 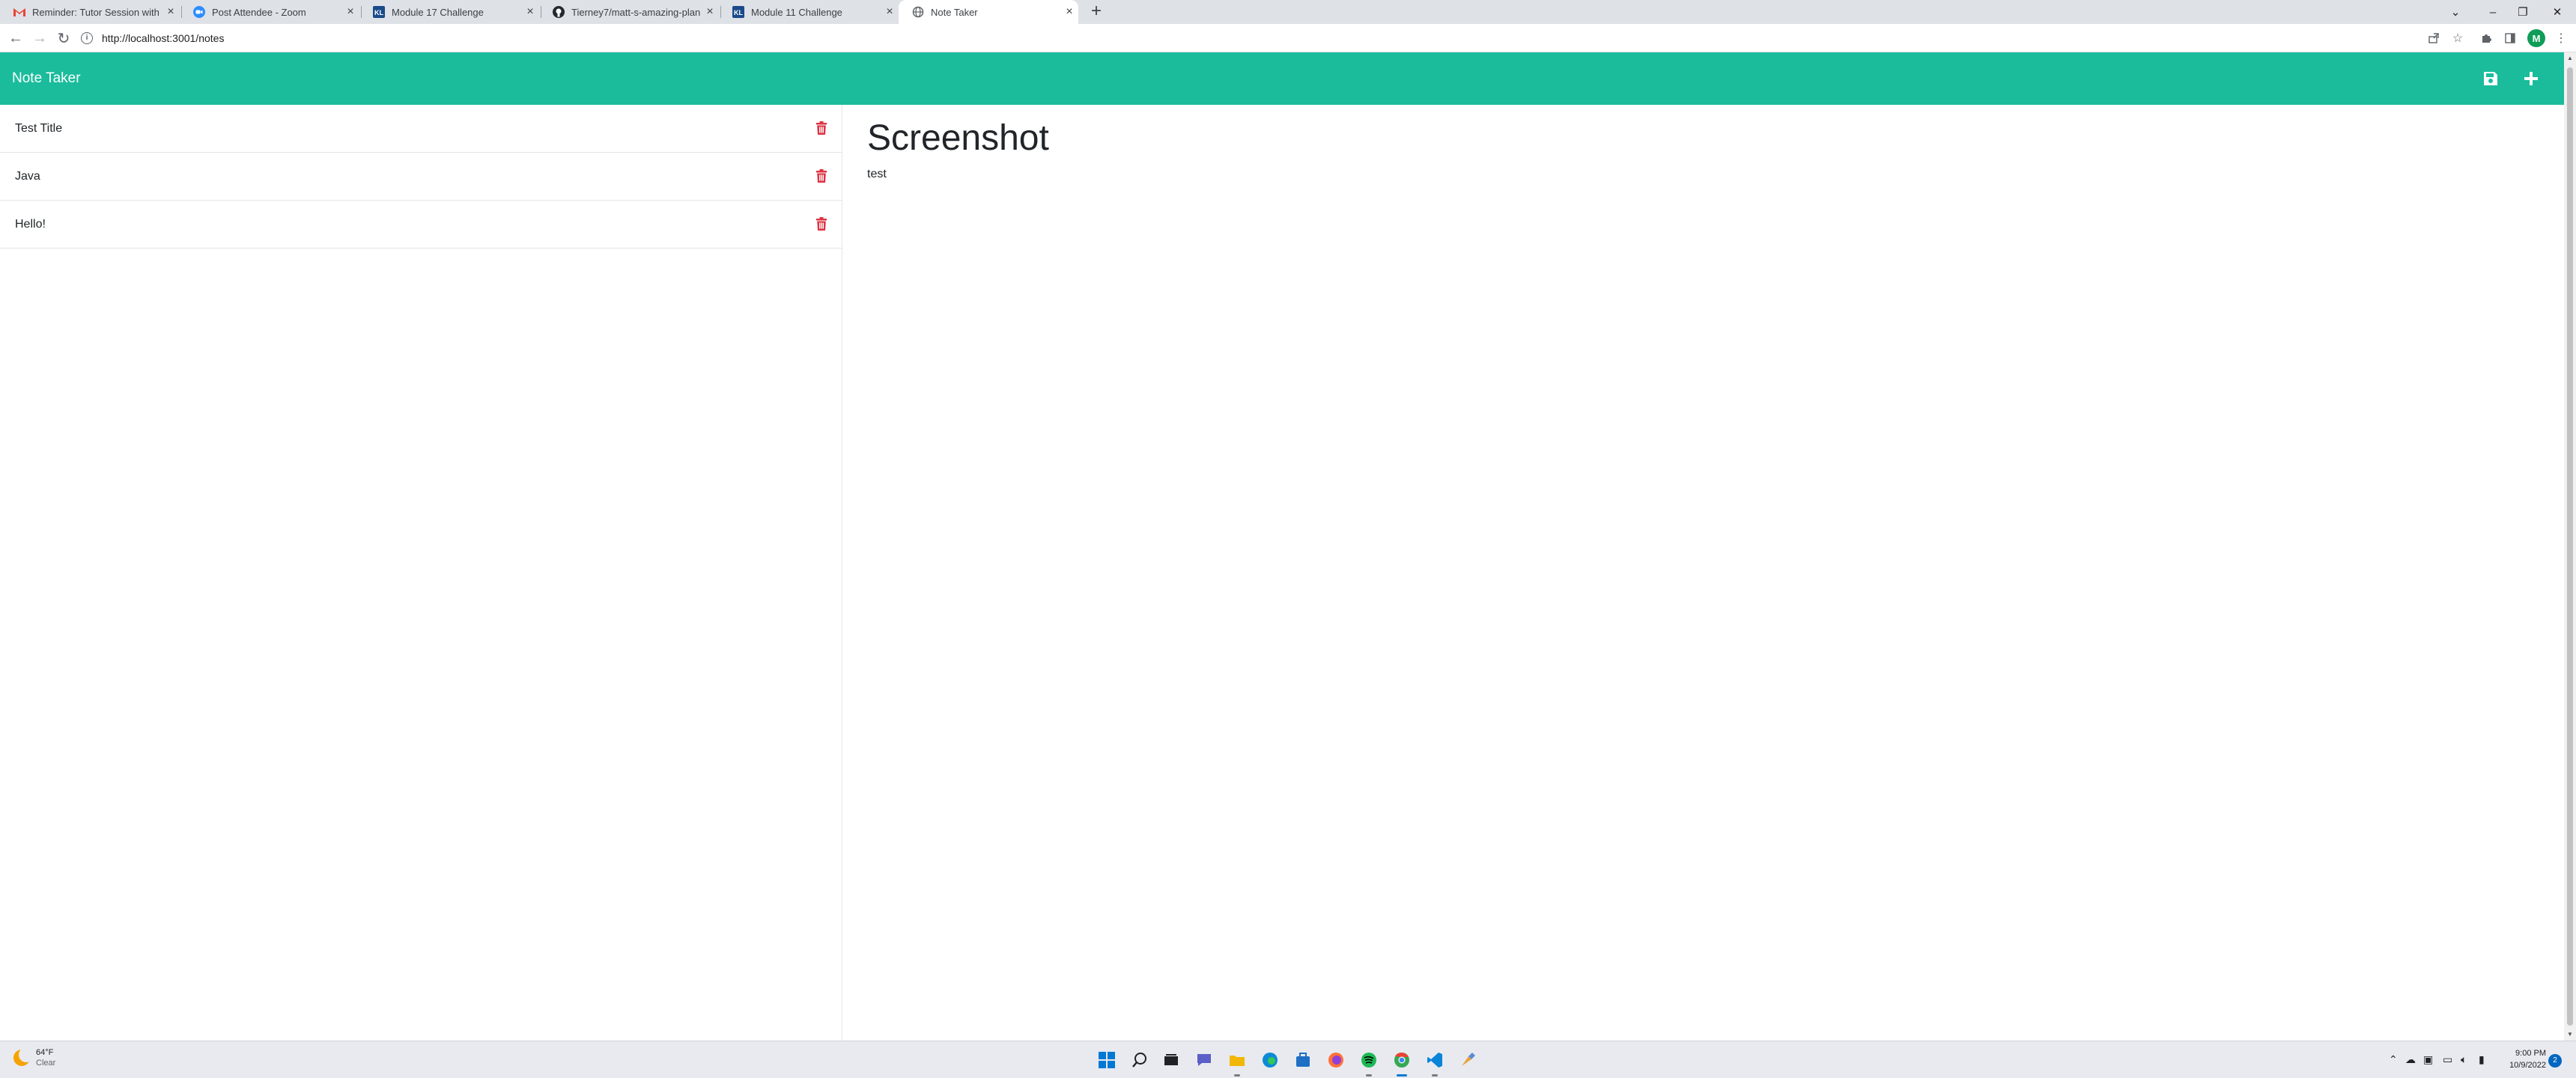 I want to click on gmail-icon, so click(x=19, y=12).